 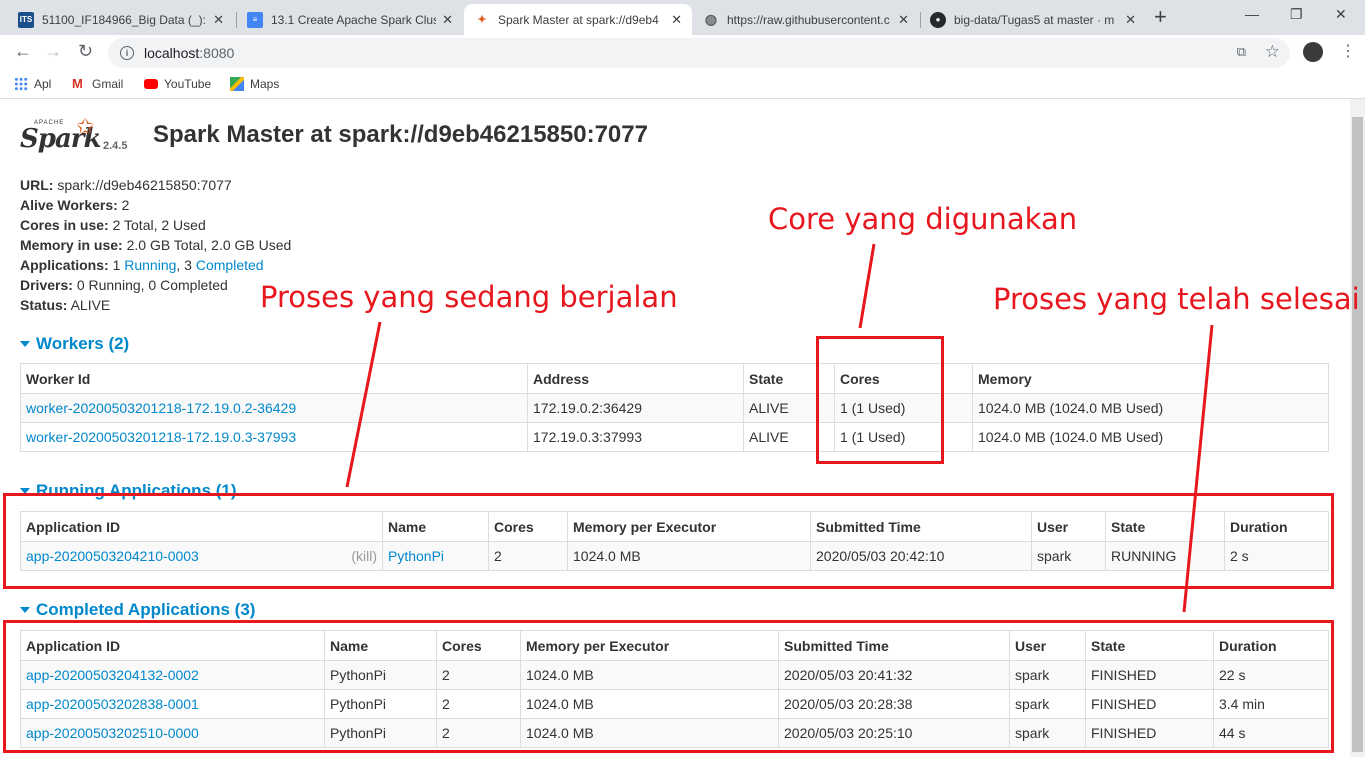 What do you see at coordinates (85, 51) in the screenshot?
I see `reload-icon: ↻` at bounding box center [85, 51].